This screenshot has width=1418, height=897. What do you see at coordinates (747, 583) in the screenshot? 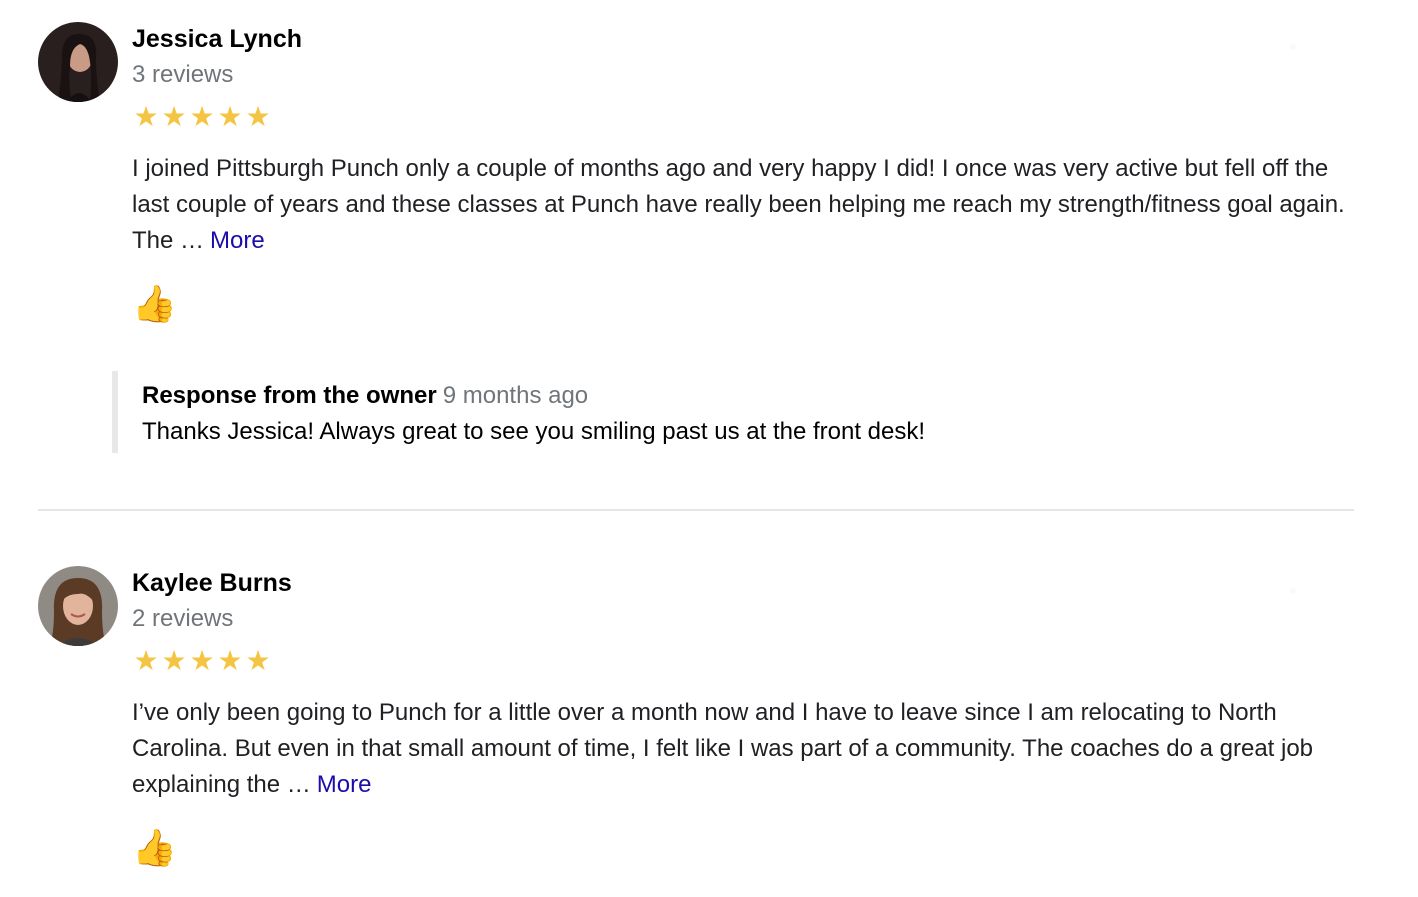
I see `reviewer-name: Kaylee Burns` at bounding box center [747, 583].